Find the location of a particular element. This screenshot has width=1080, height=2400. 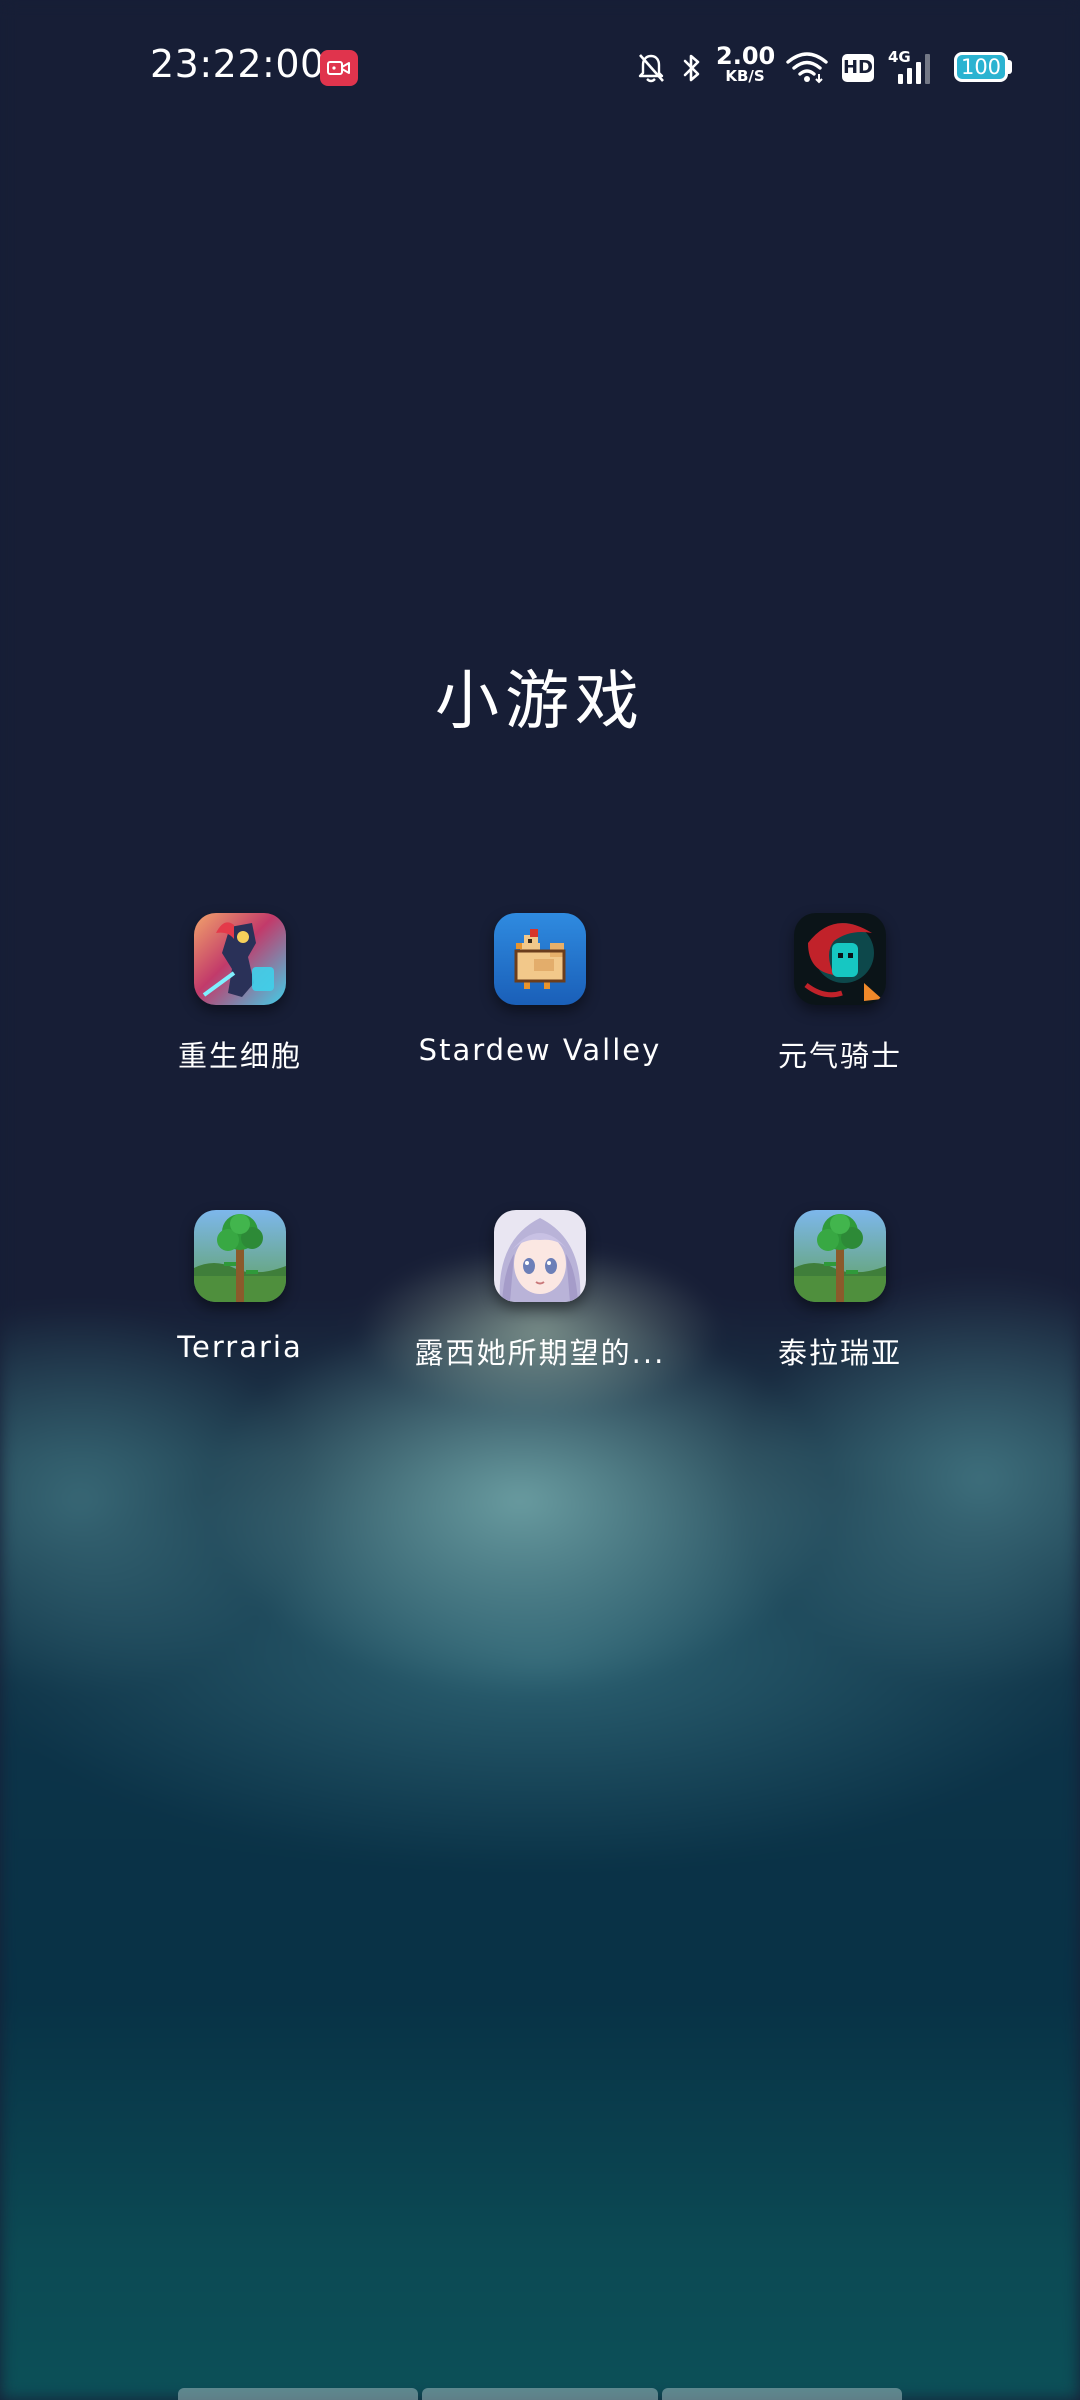

battery-level: 100 is located at coordinates (981, 67).